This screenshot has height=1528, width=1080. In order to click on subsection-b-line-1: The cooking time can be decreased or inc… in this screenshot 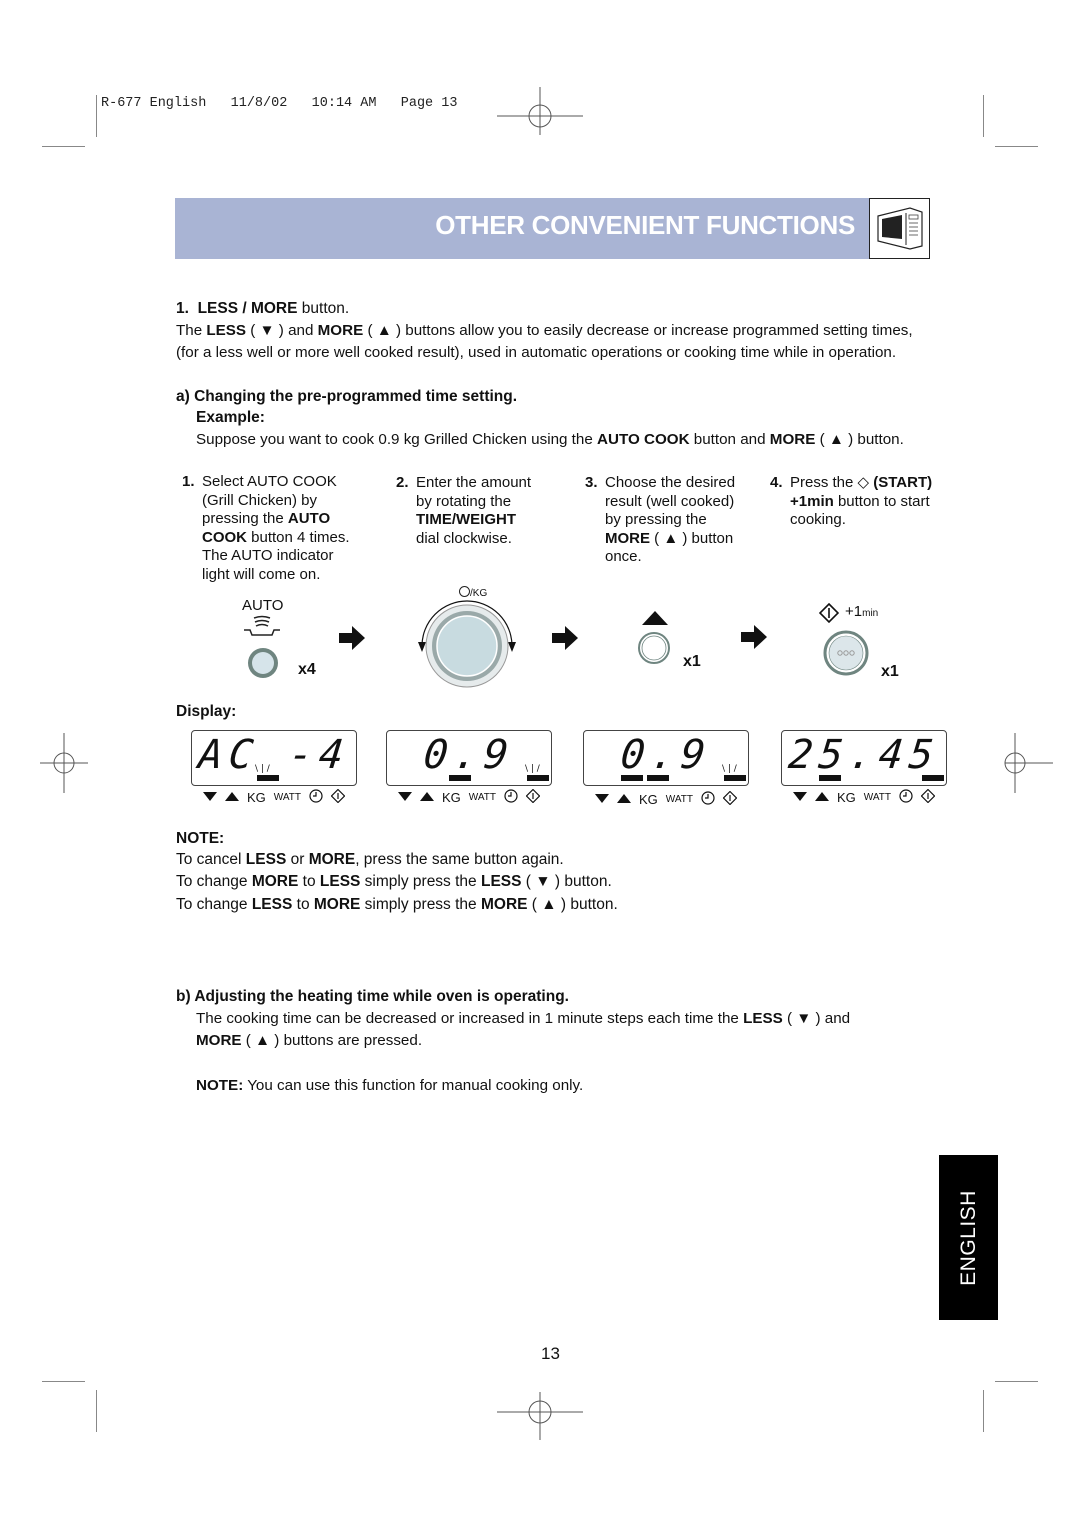, I will do `click(523, 1018)`.